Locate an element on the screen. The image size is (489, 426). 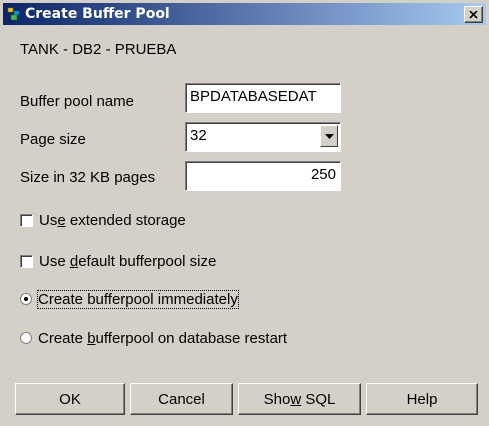
page-size-value: 32 is located at coordinates (198, 135).